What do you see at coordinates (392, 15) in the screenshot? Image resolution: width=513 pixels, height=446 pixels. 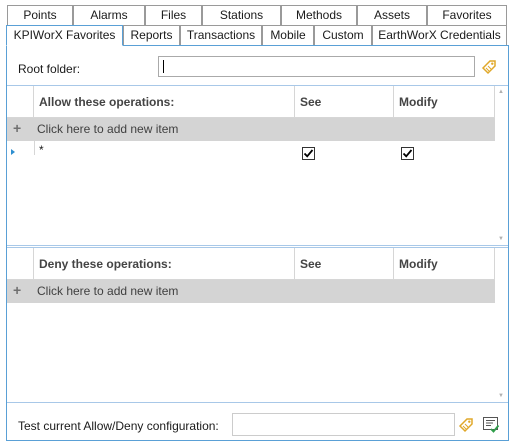 I see `tab-assets: Assets` at bounding box center [392, 15].